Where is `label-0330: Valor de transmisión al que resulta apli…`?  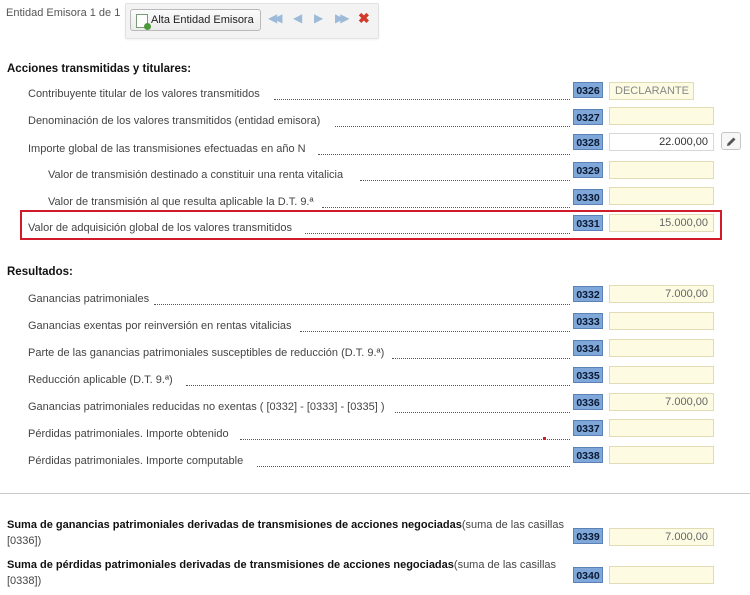
label-0330: Valor de transmisión al que resulta apli… is located at coordinates (181, 202).